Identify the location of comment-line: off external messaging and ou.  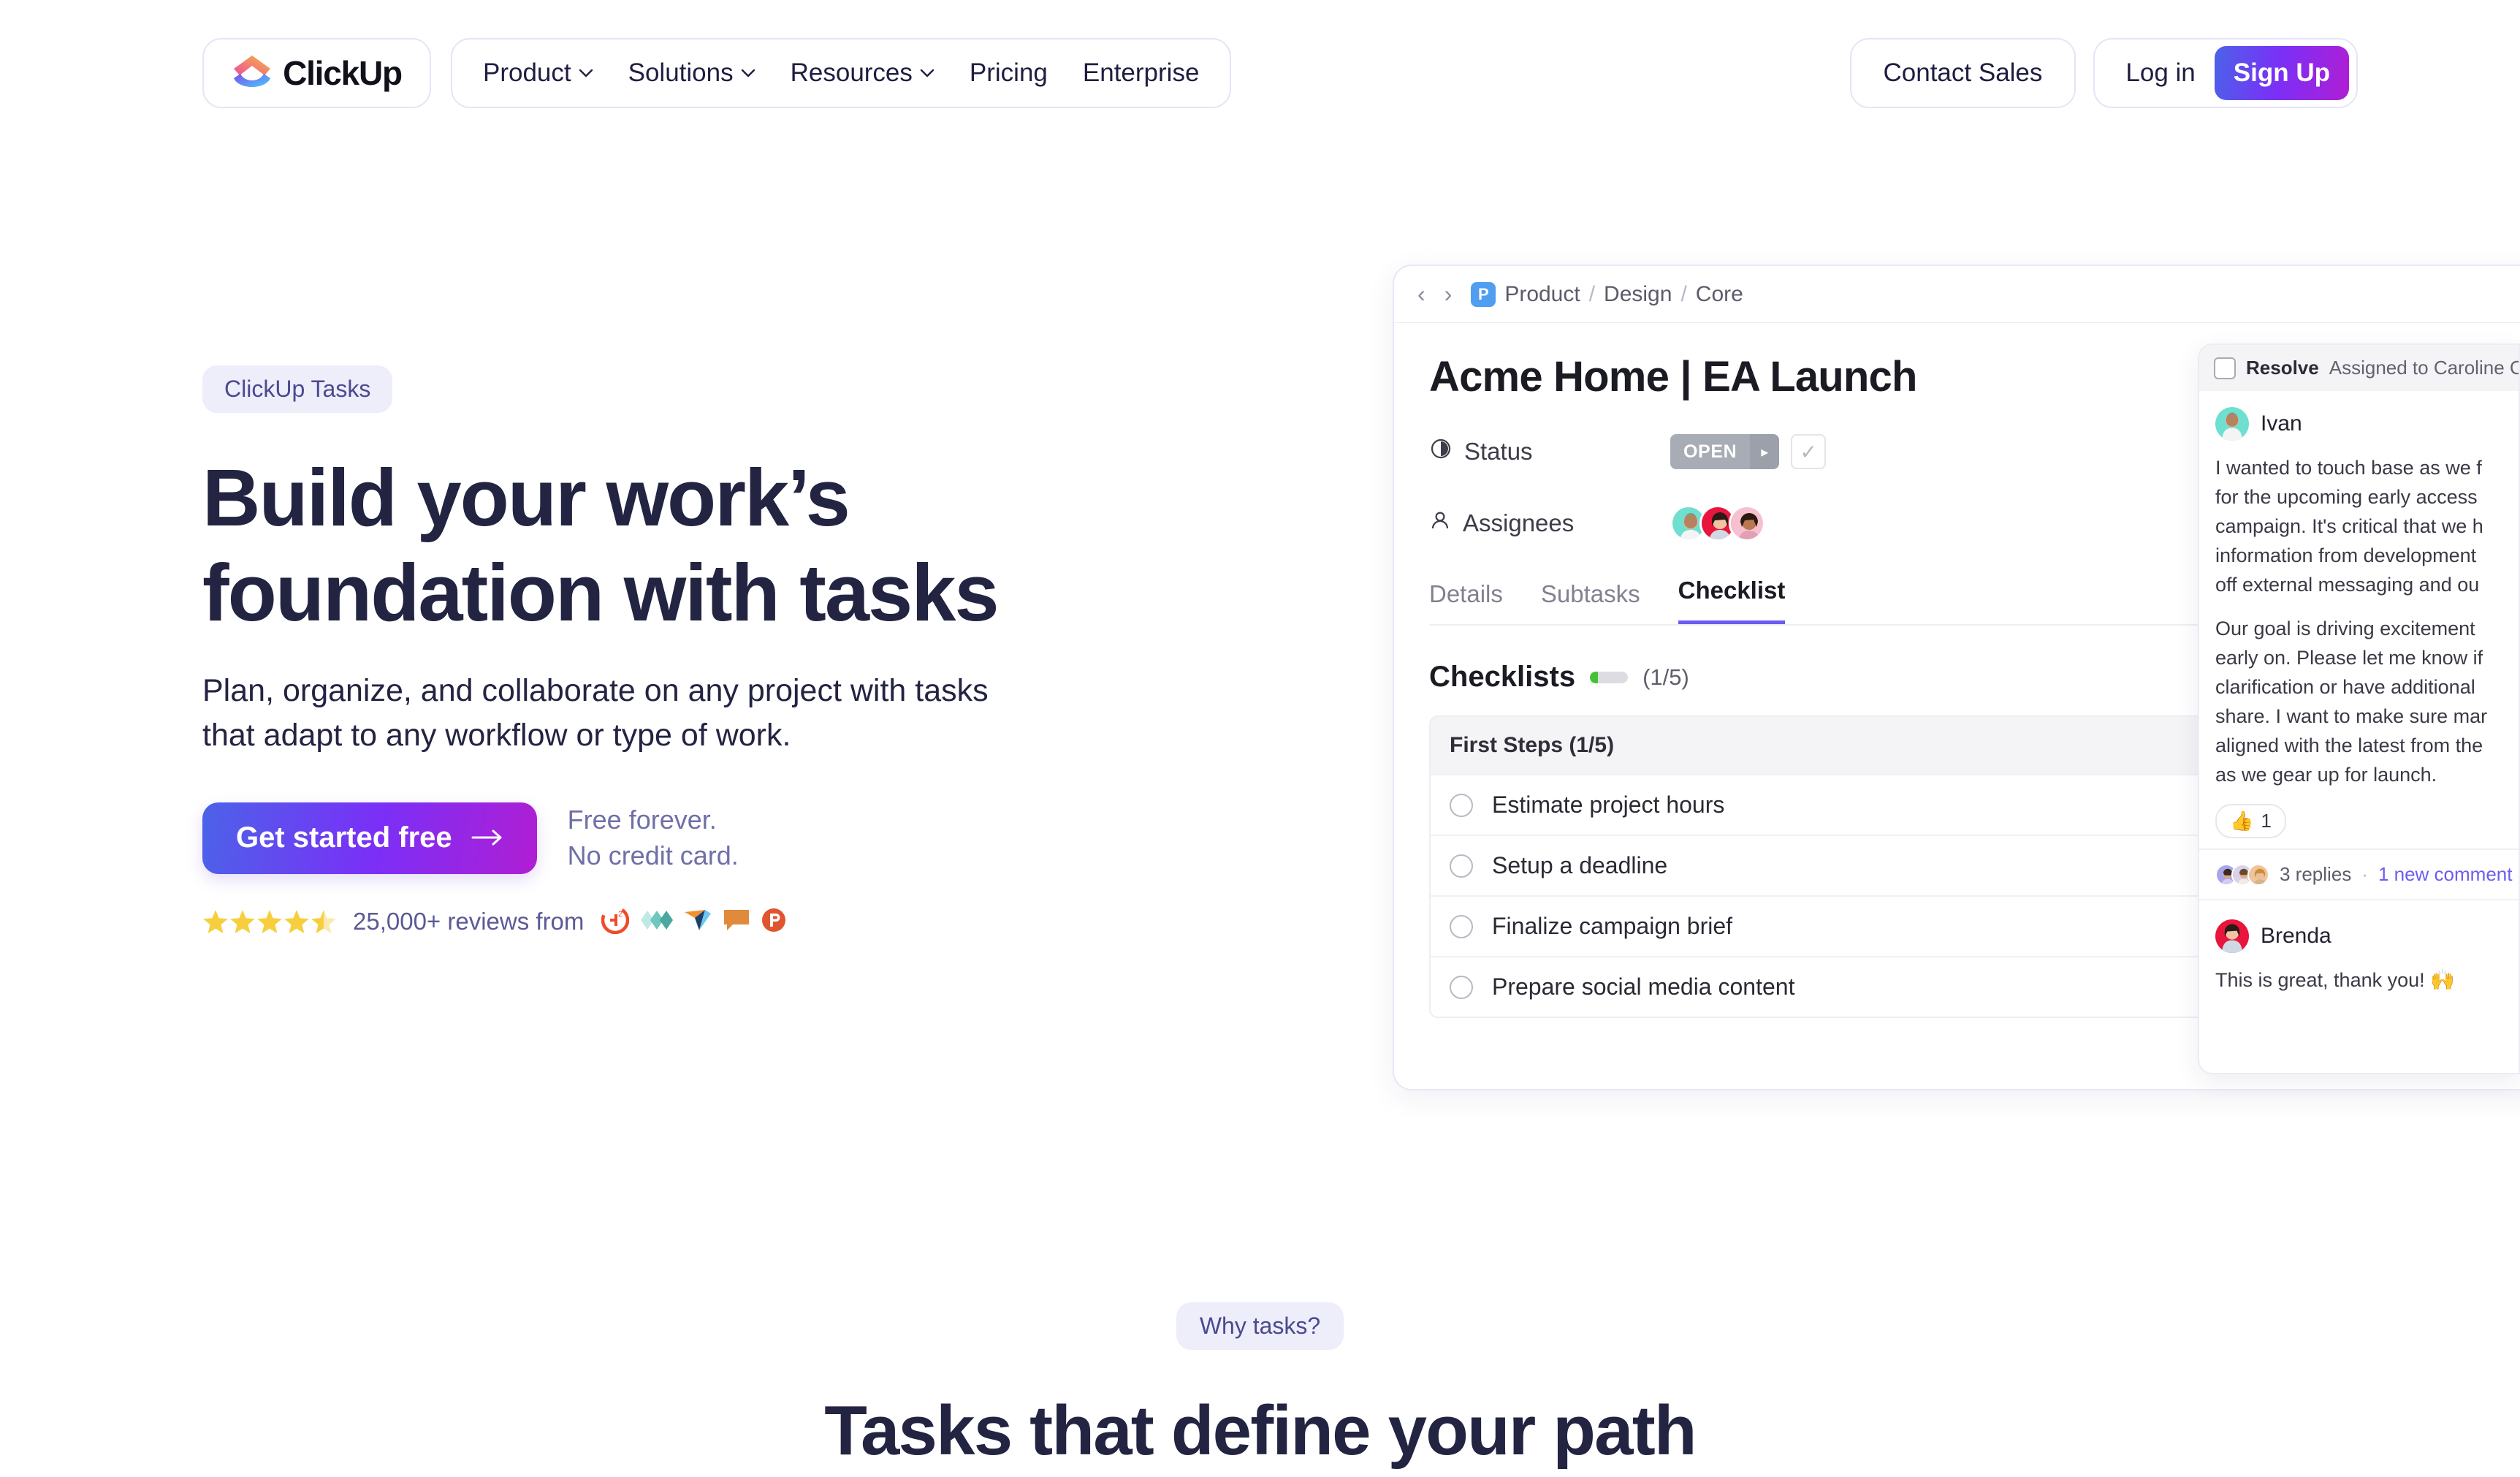
(2347, 584).